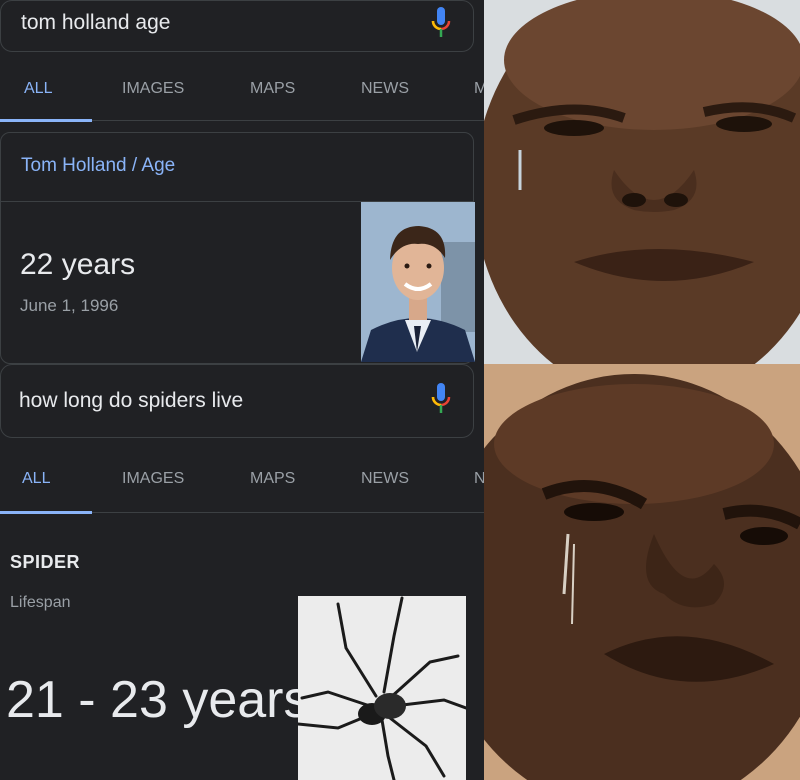  I want to click on breadcrumb-subject: Tom Holland, so click(74, 165).